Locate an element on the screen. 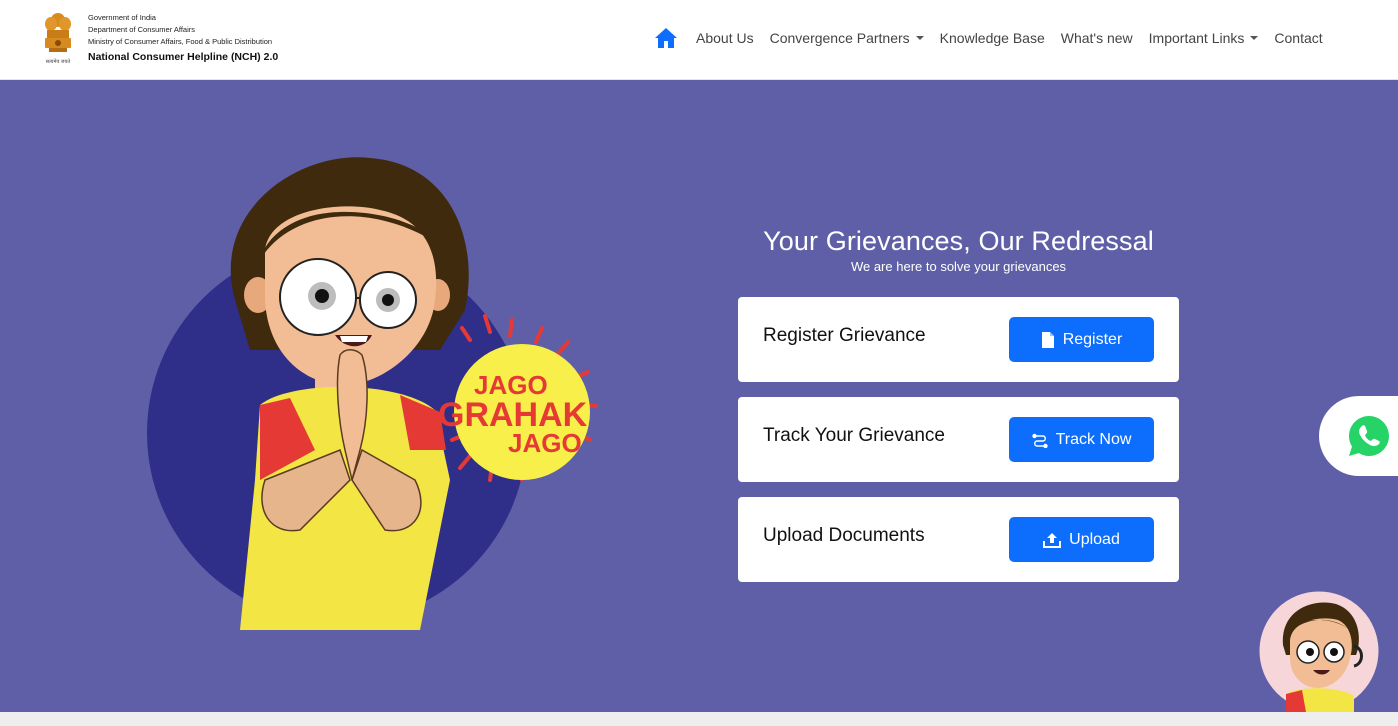 The height and width of the screenshot is (726, 1398). home-icon is located at coordinates (666, 38).